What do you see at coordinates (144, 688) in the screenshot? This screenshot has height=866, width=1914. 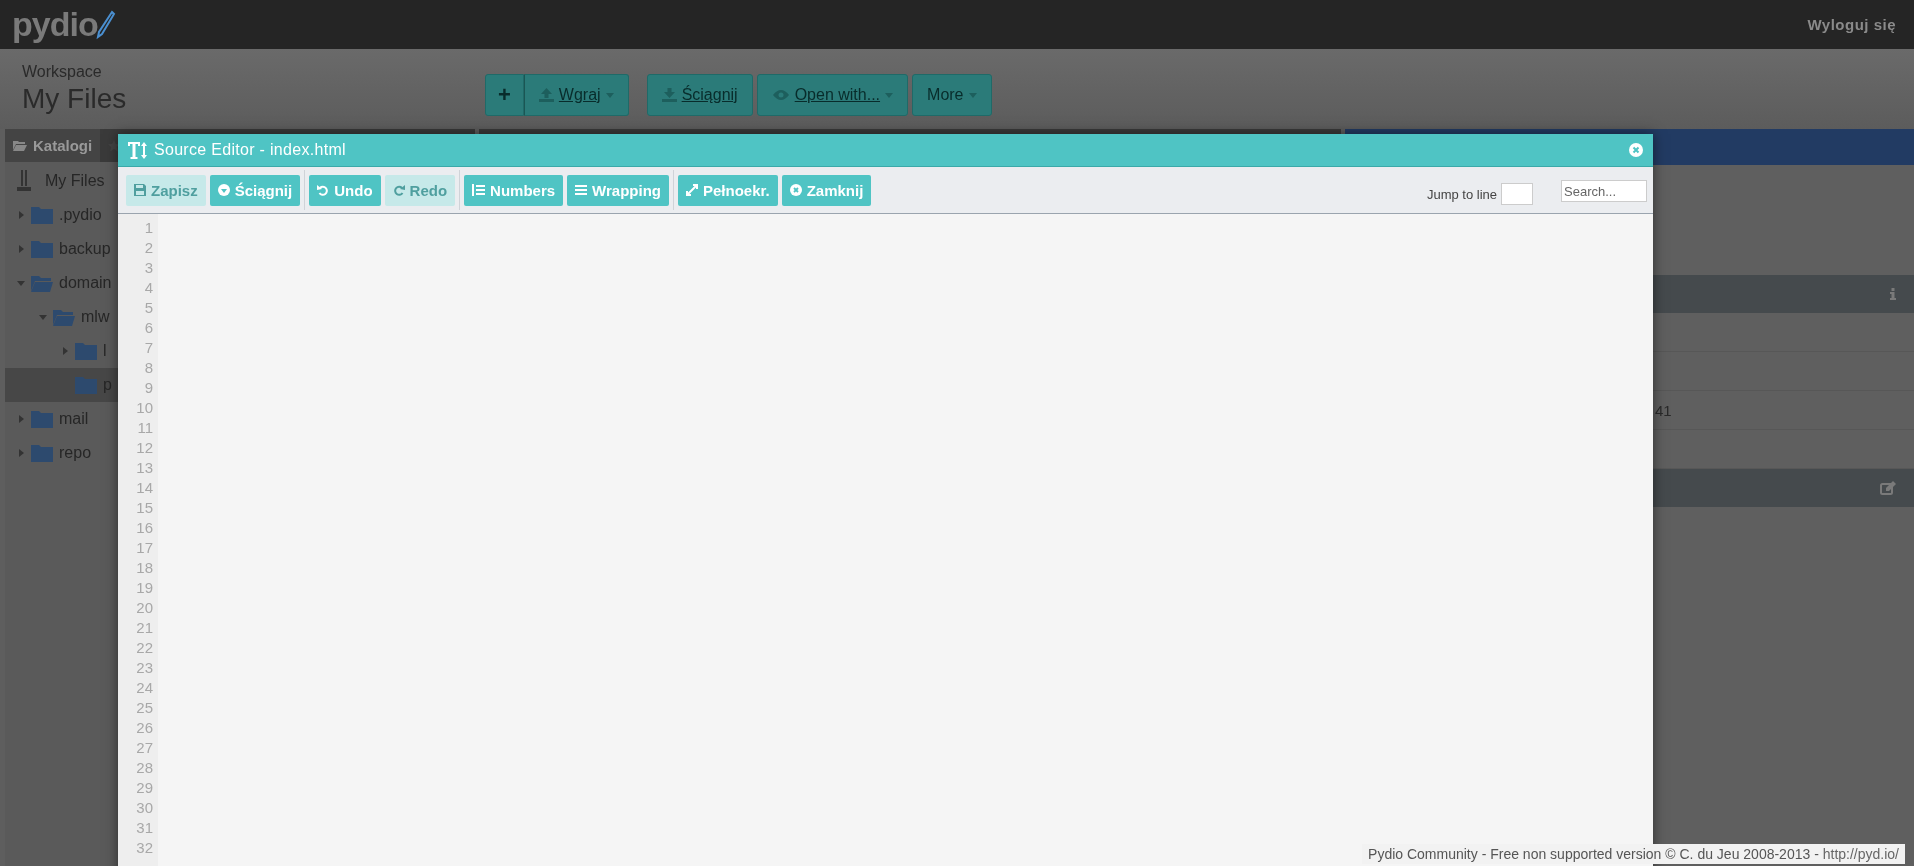 I see `line-number: 24` at bounding box center [144, 688].